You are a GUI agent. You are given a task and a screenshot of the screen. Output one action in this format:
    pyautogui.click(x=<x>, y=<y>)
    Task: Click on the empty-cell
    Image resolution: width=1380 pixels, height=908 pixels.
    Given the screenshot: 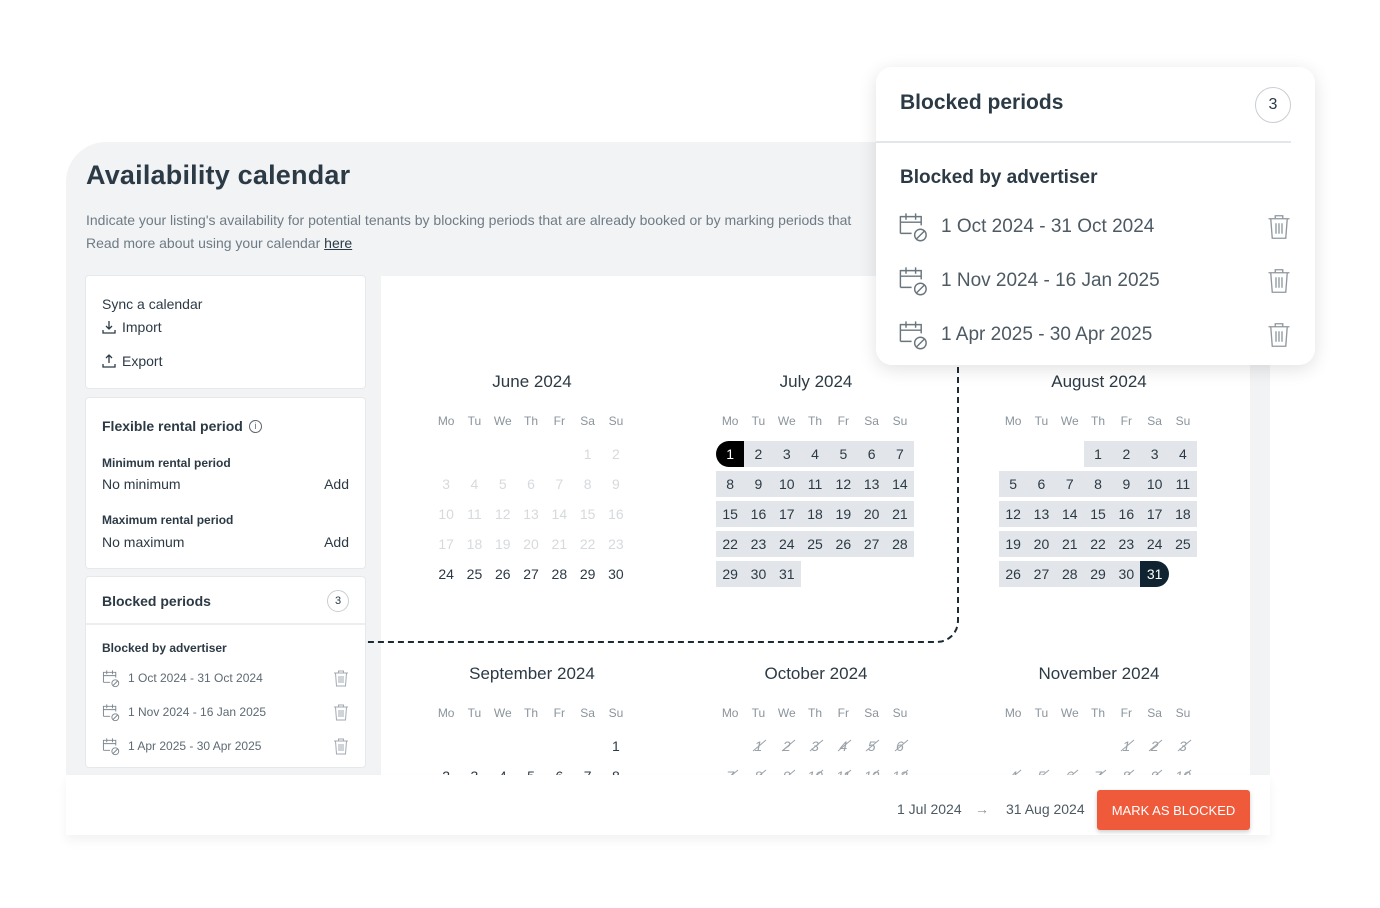 What is the action you would take?
    pyautogui.click(x=503, y=454)
    